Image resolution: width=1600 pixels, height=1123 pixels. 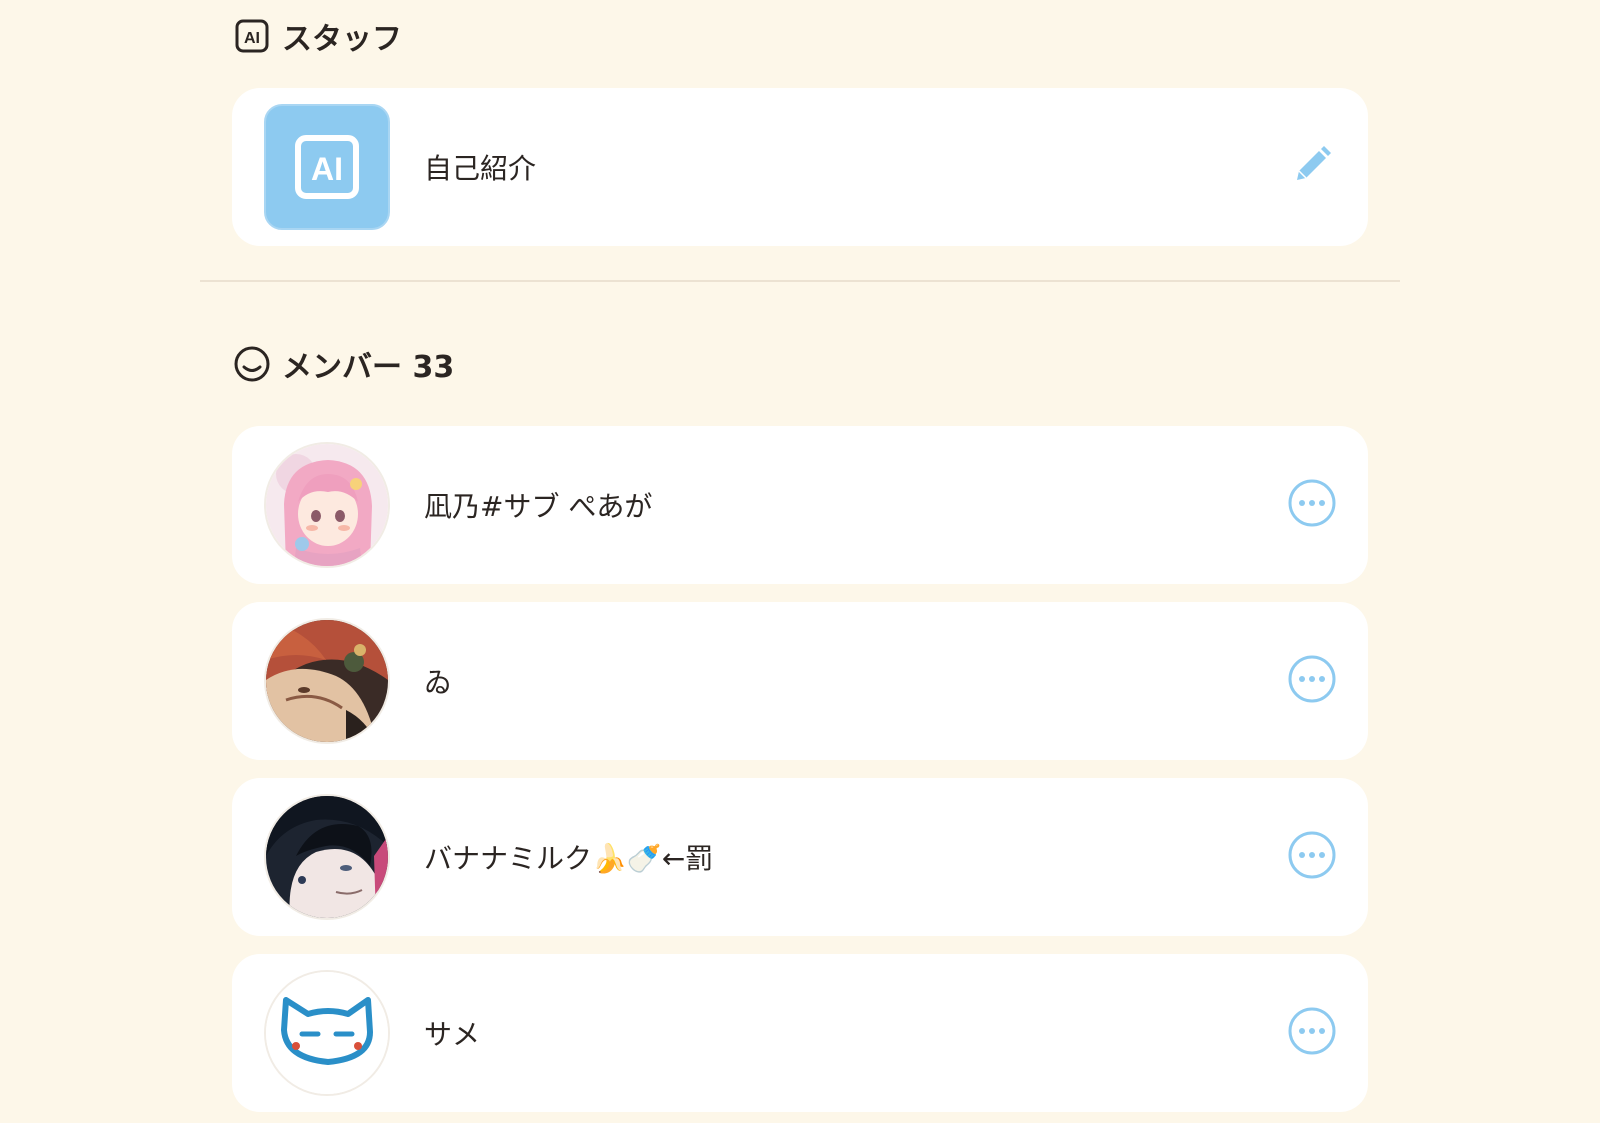 What do you see at coordinates (327, 681) in the screenshot?
I see `red-hair-anime-avatar` at bounding box center [327, 681].